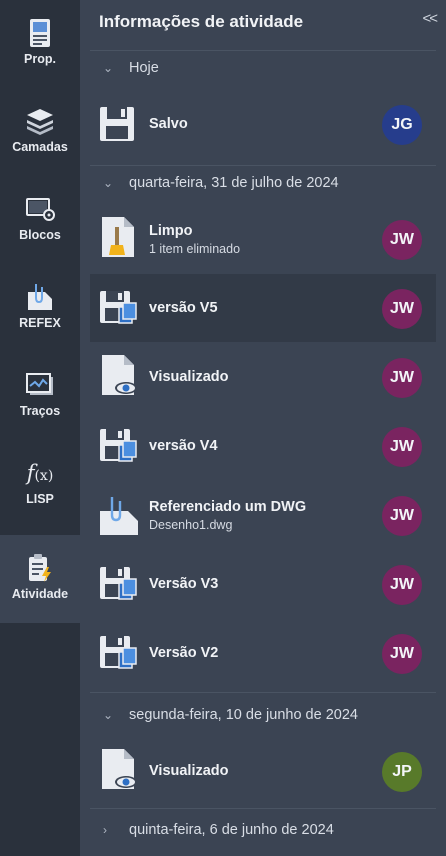 The height and width of the screenshot is (856, 446). Describe the element at coordinates (234, 183) in the screenshot. I see `section-label: quarta-feira, 31 de julho de 2024` at that location.